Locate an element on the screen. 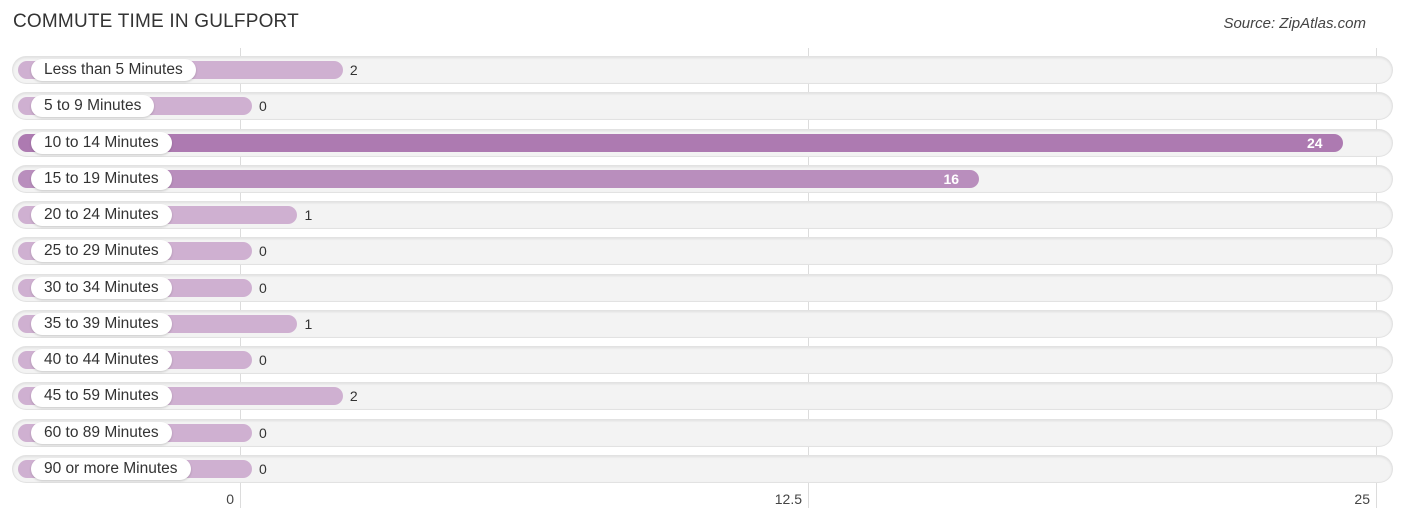 The width and height of the screenshot is (1406, 523). category-label: 15 to 19 Minutes is located at coordinates (101, 178).